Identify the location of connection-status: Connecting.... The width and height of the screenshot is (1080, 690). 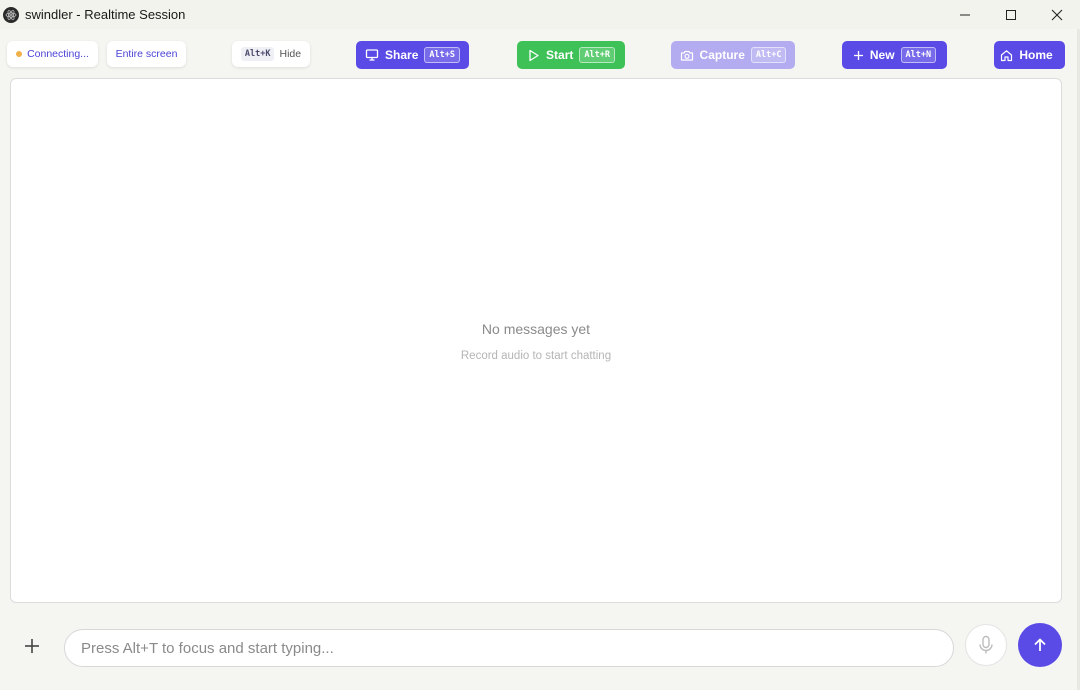
(52, 54).